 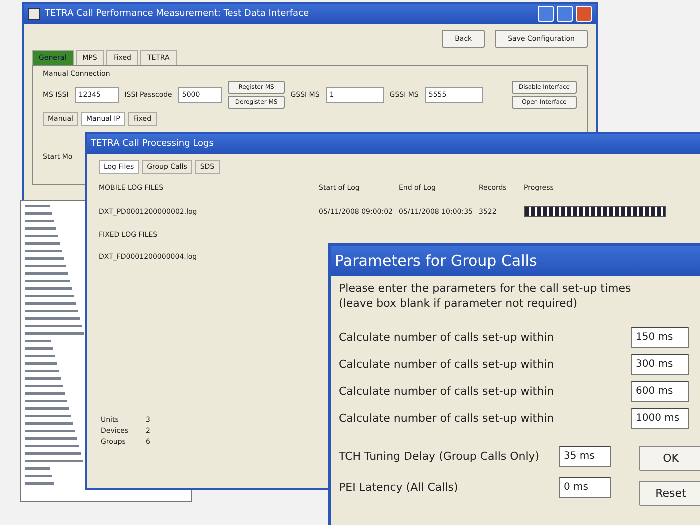 I want to click on dialog-button: OK, so click(x=669, y=458).